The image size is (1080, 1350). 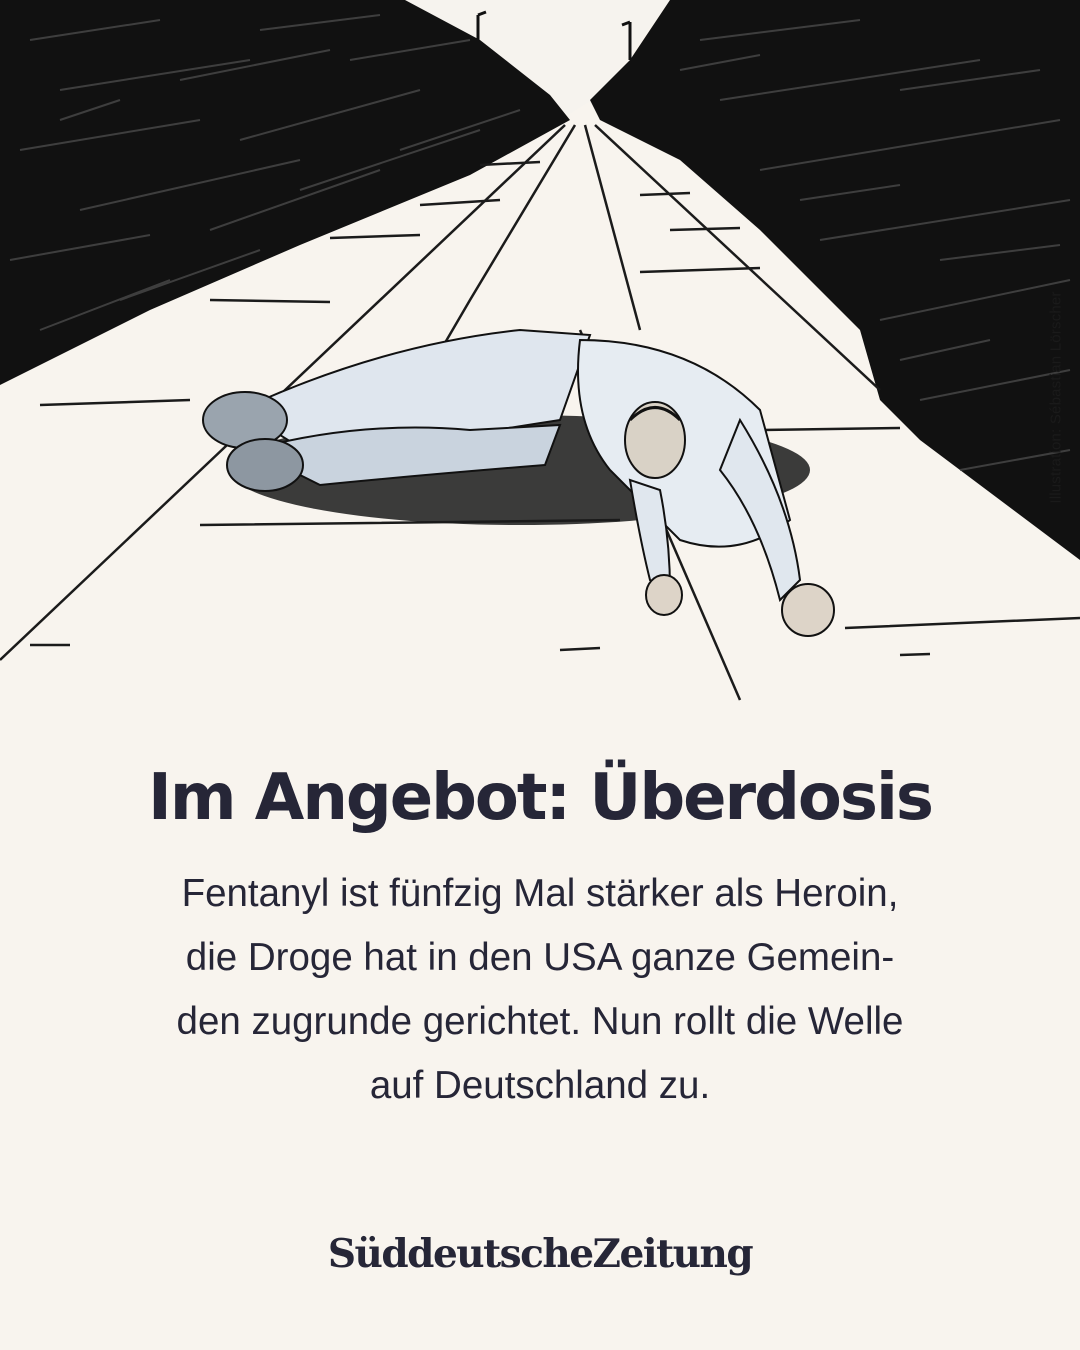 I want to click on illustration-credit: Illustration: Sébastian Lörscher, so click(x=1056, y=397).